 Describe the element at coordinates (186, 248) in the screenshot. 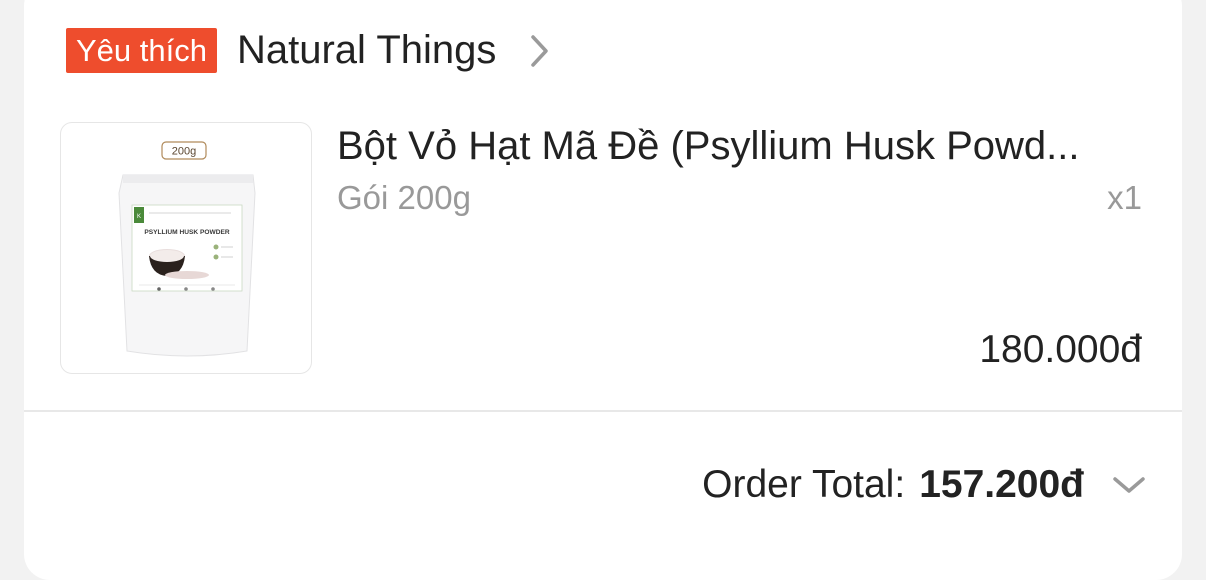

I see `product-image: 200g K PSYLLIUM HUSK POWDER` at that location.